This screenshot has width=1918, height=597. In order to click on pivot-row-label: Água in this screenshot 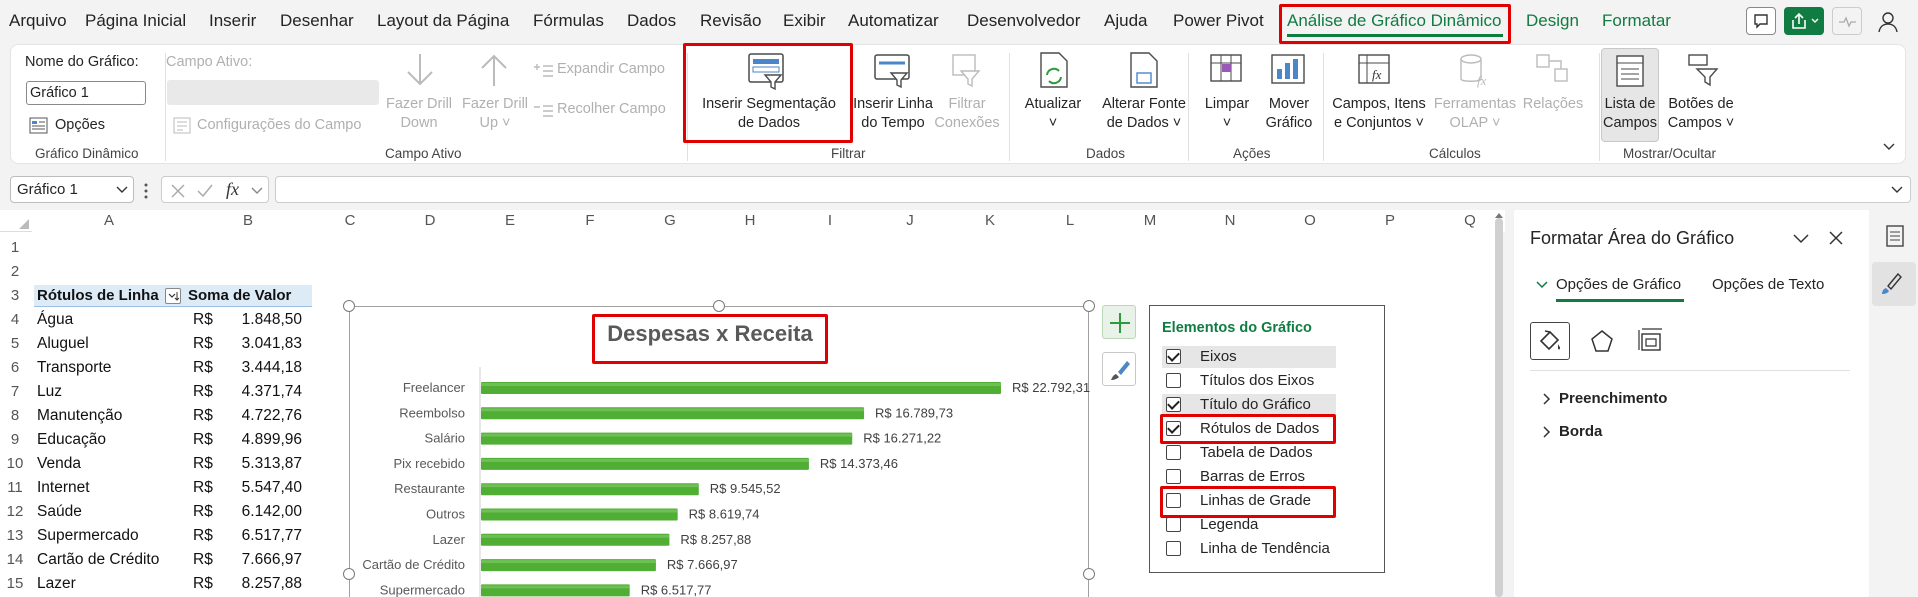, I will do `click(55, 320)`.